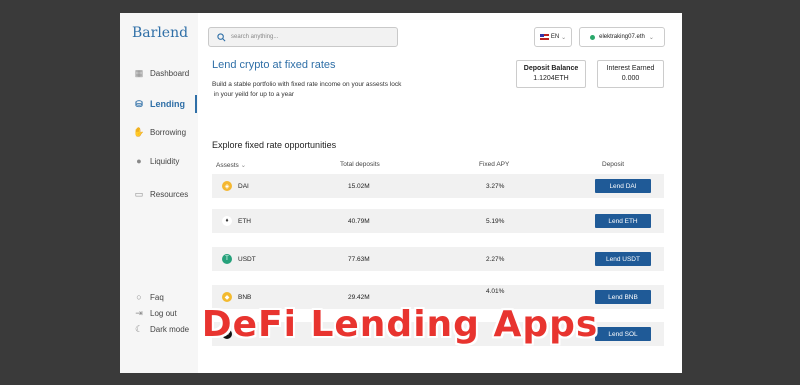  I want to click on grid-icon: ▦, so click(139, 72).